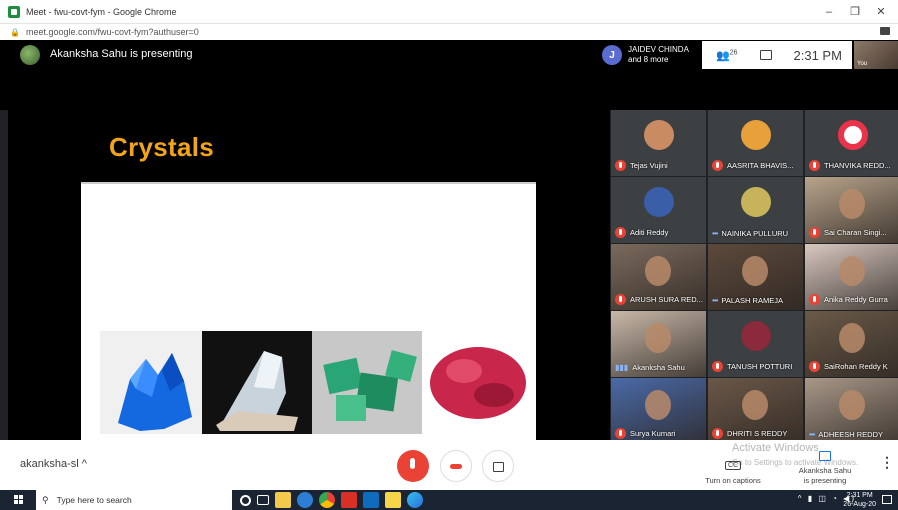 The width and height of the screenshot is (898, 510). Describe the element at coordinates (659, 367) in the screenshot. I see `participant-label: ▮▮▮ Akanksha Sahu` at that location.